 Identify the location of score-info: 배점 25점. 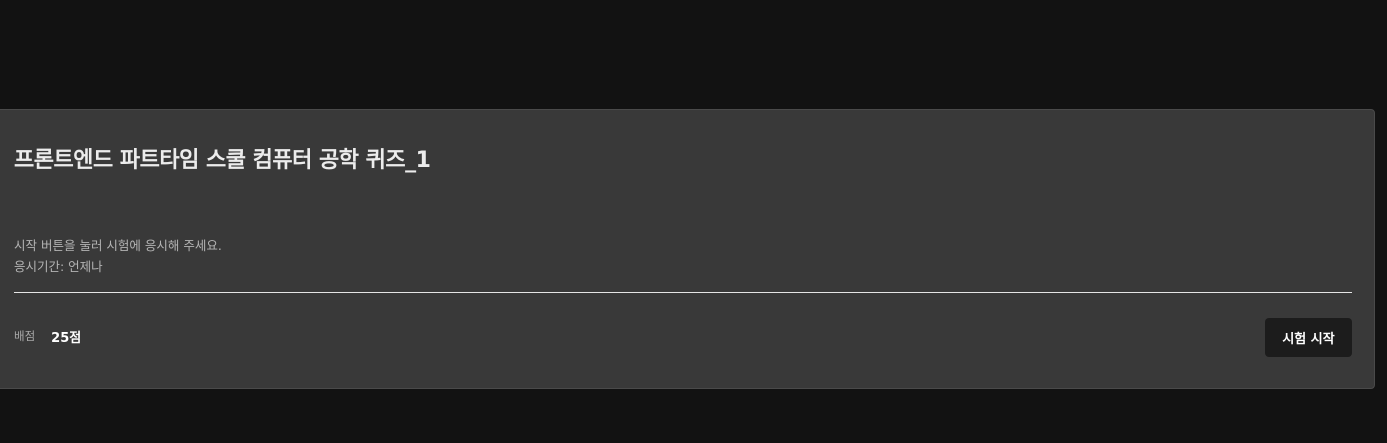
(47, 336).